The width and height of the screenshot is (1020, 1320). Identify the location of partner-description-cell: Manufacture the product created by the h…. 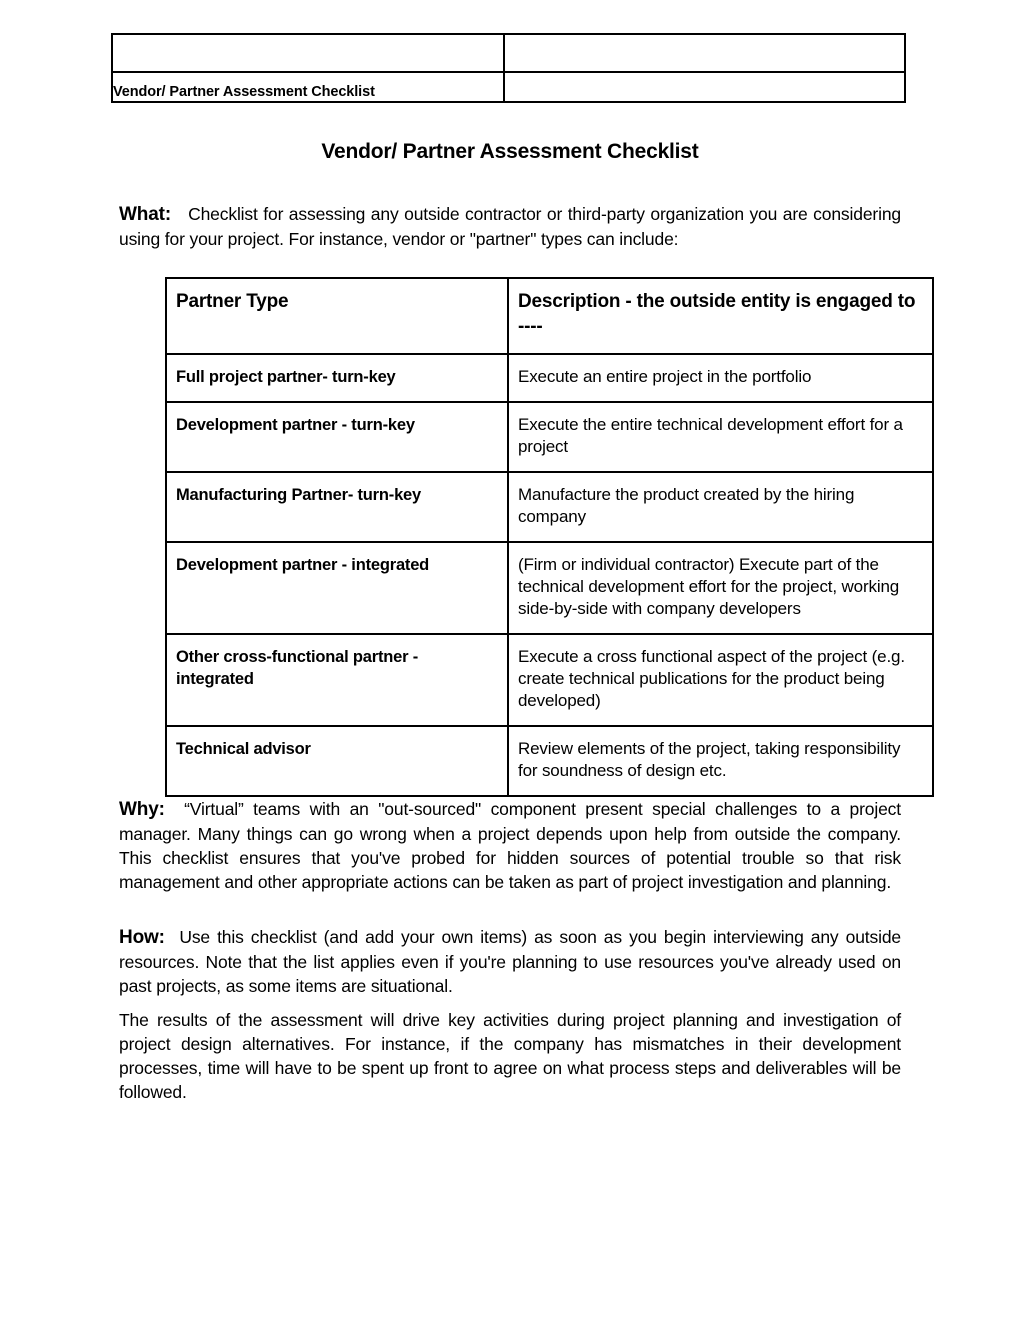
(720, 507).